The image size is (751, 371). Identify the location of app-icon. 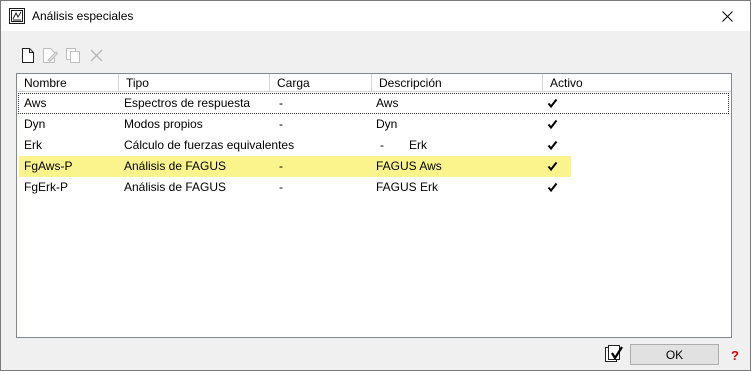
(17, 16).